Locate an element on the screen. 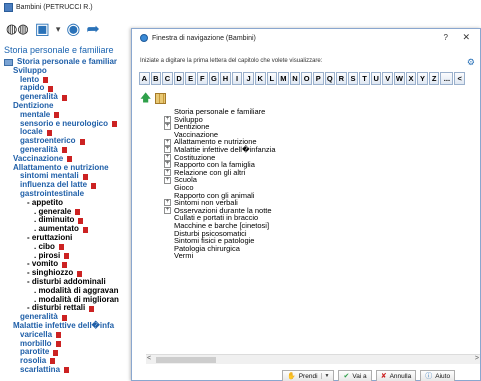  scroll-left-arrow: < is located at coordinates (149, 358).